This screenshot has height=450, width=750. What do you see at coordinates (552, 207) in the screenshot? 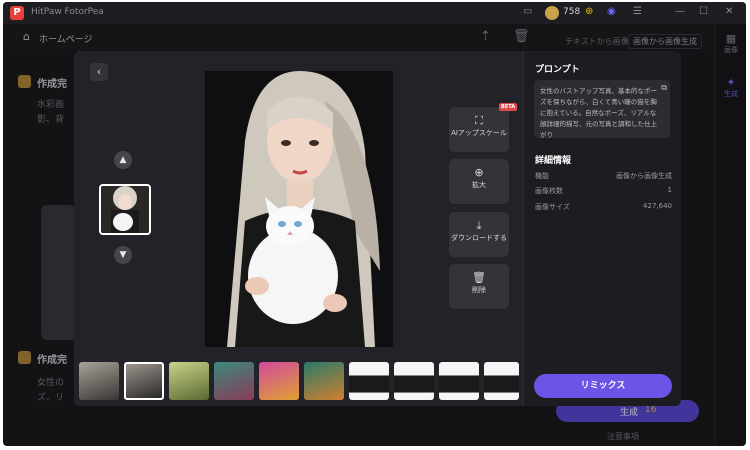
I see `detail-label: 画像サイズ` at bounding box center [552, 207].